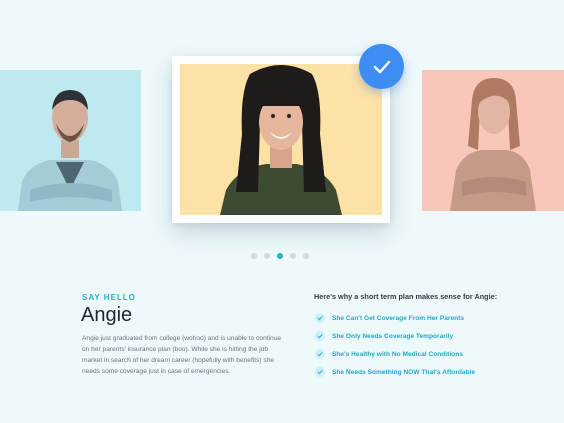 This screenshot has height=423, width=564. I want to click on pagination-dot-active, so click(280, 256).